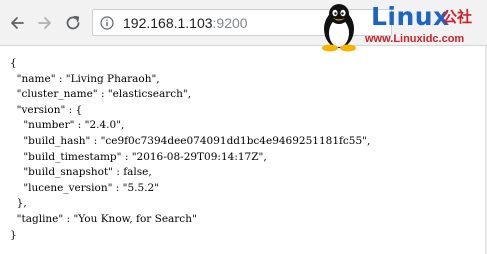 Image resolution: width=487 pixels, height=254 pixels. I want to click on back-arrow-icon, so click(17, 23).